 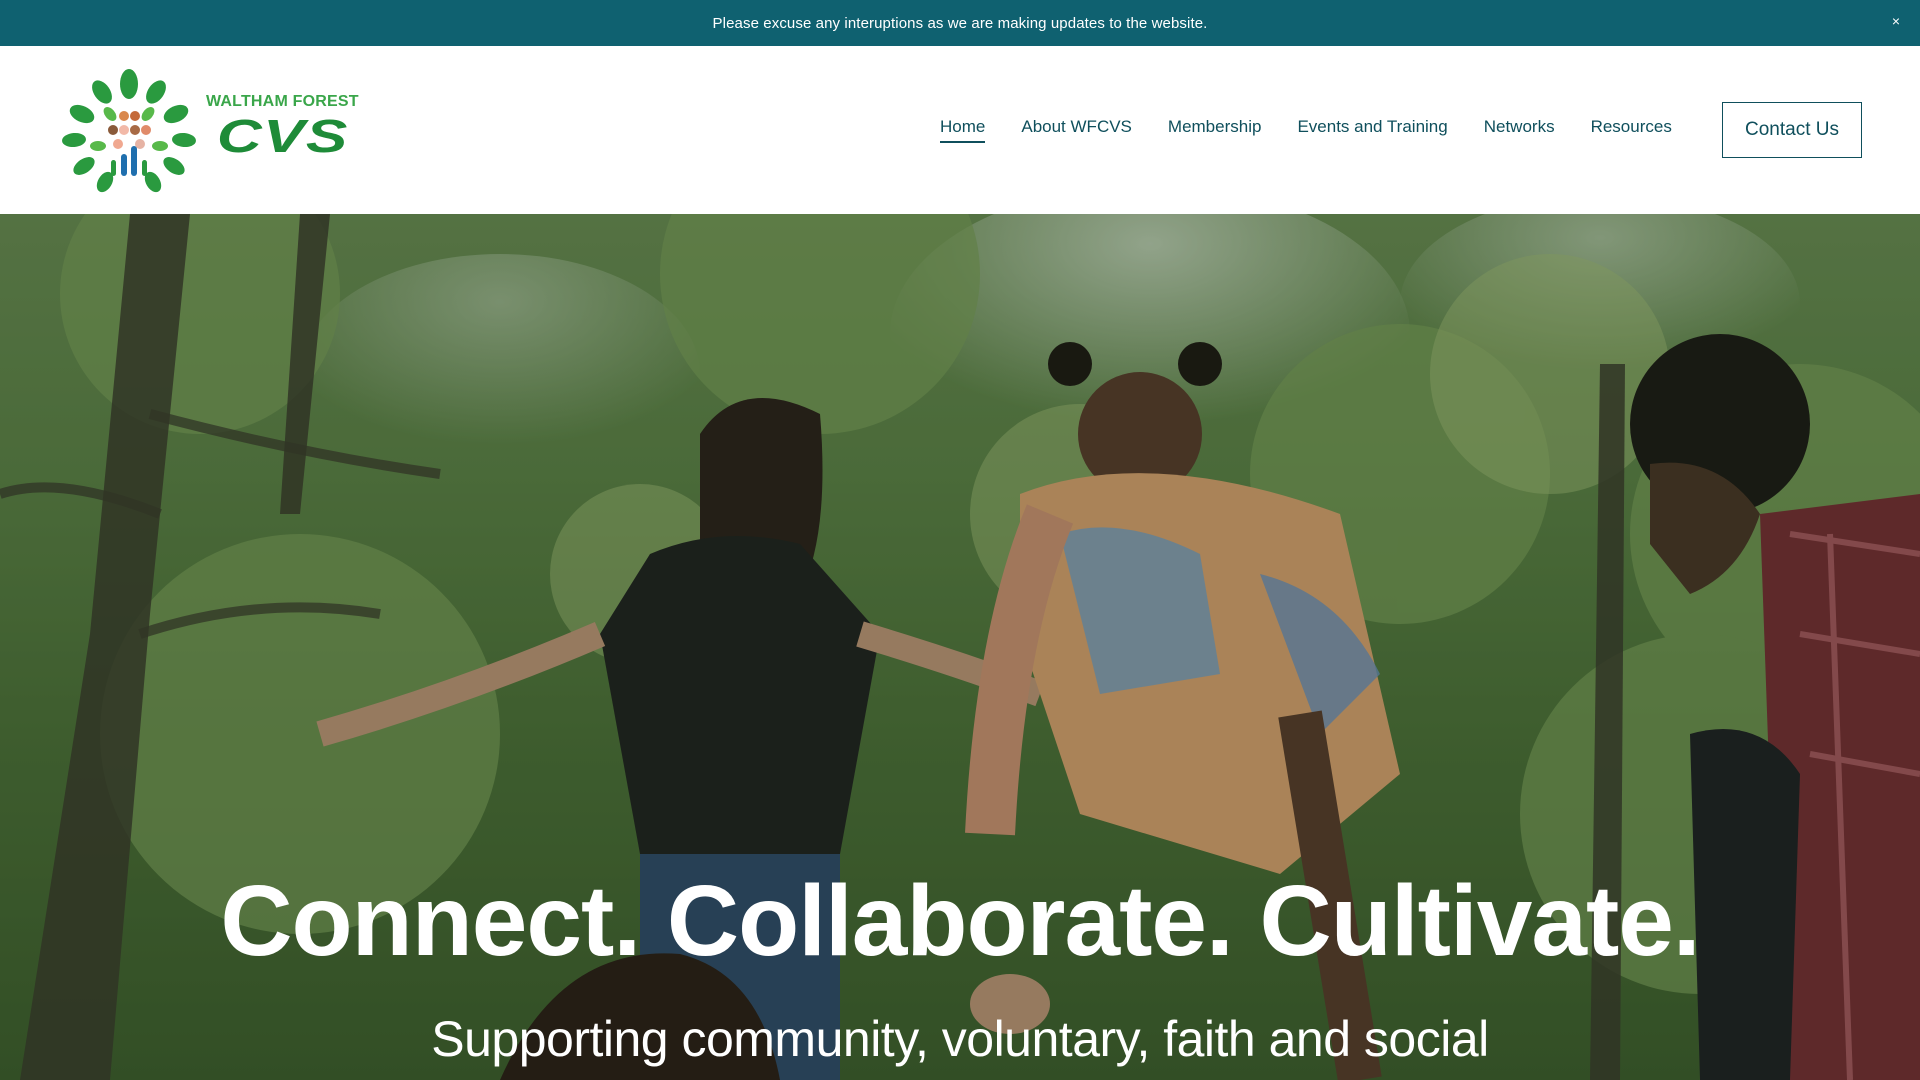 What do you see at coordinates (1896, 21) in the screenshot?
I see `close-icon: ×` at bounding box center [1896, 21].